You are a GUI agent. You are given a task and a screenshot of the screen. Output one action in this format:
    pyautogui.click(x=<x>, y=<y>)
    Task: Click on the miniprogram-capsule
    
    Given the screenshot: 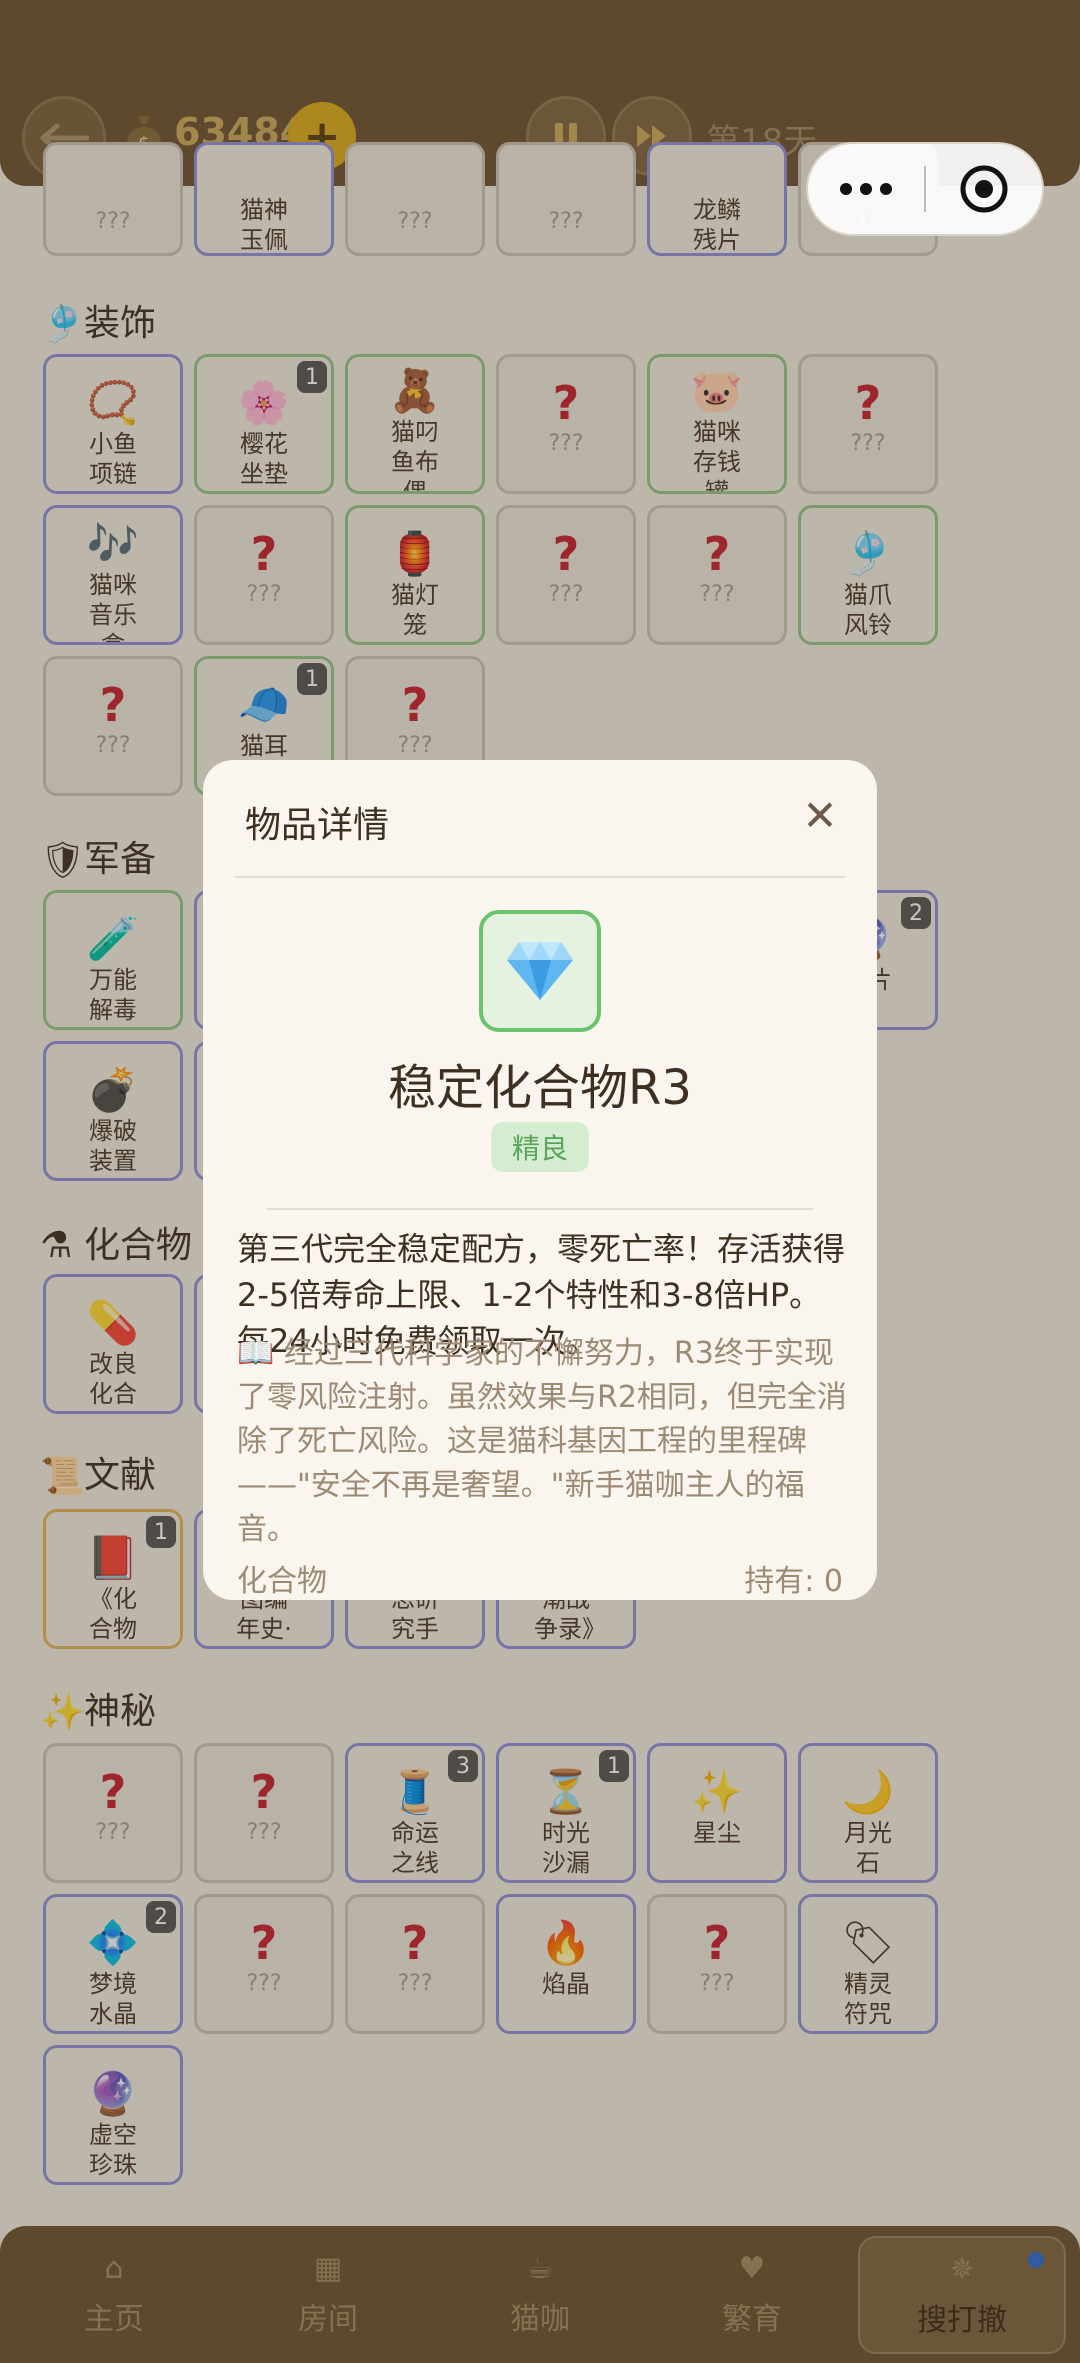 What is the action you would take?
    pyautogui.click(x=925, y=189)
    